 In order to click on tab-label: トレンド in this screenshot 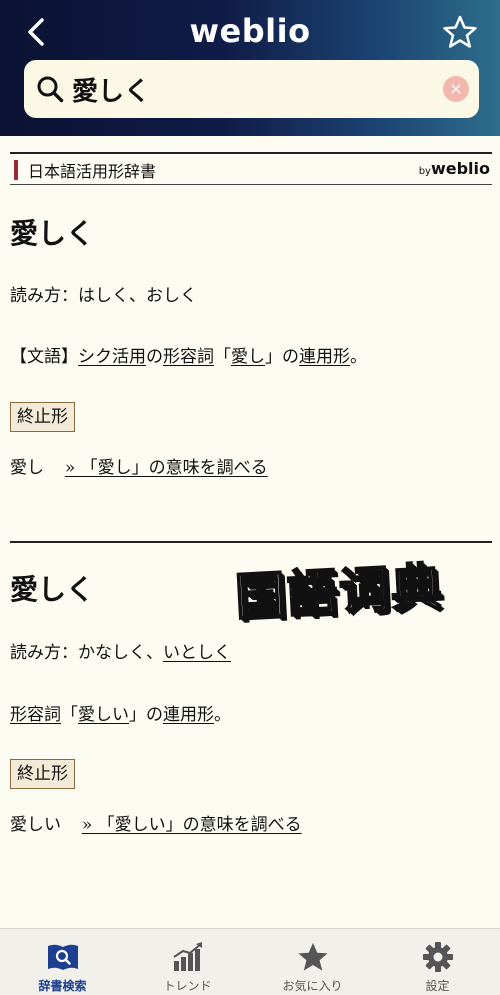, I will do `click(187, 986)`.